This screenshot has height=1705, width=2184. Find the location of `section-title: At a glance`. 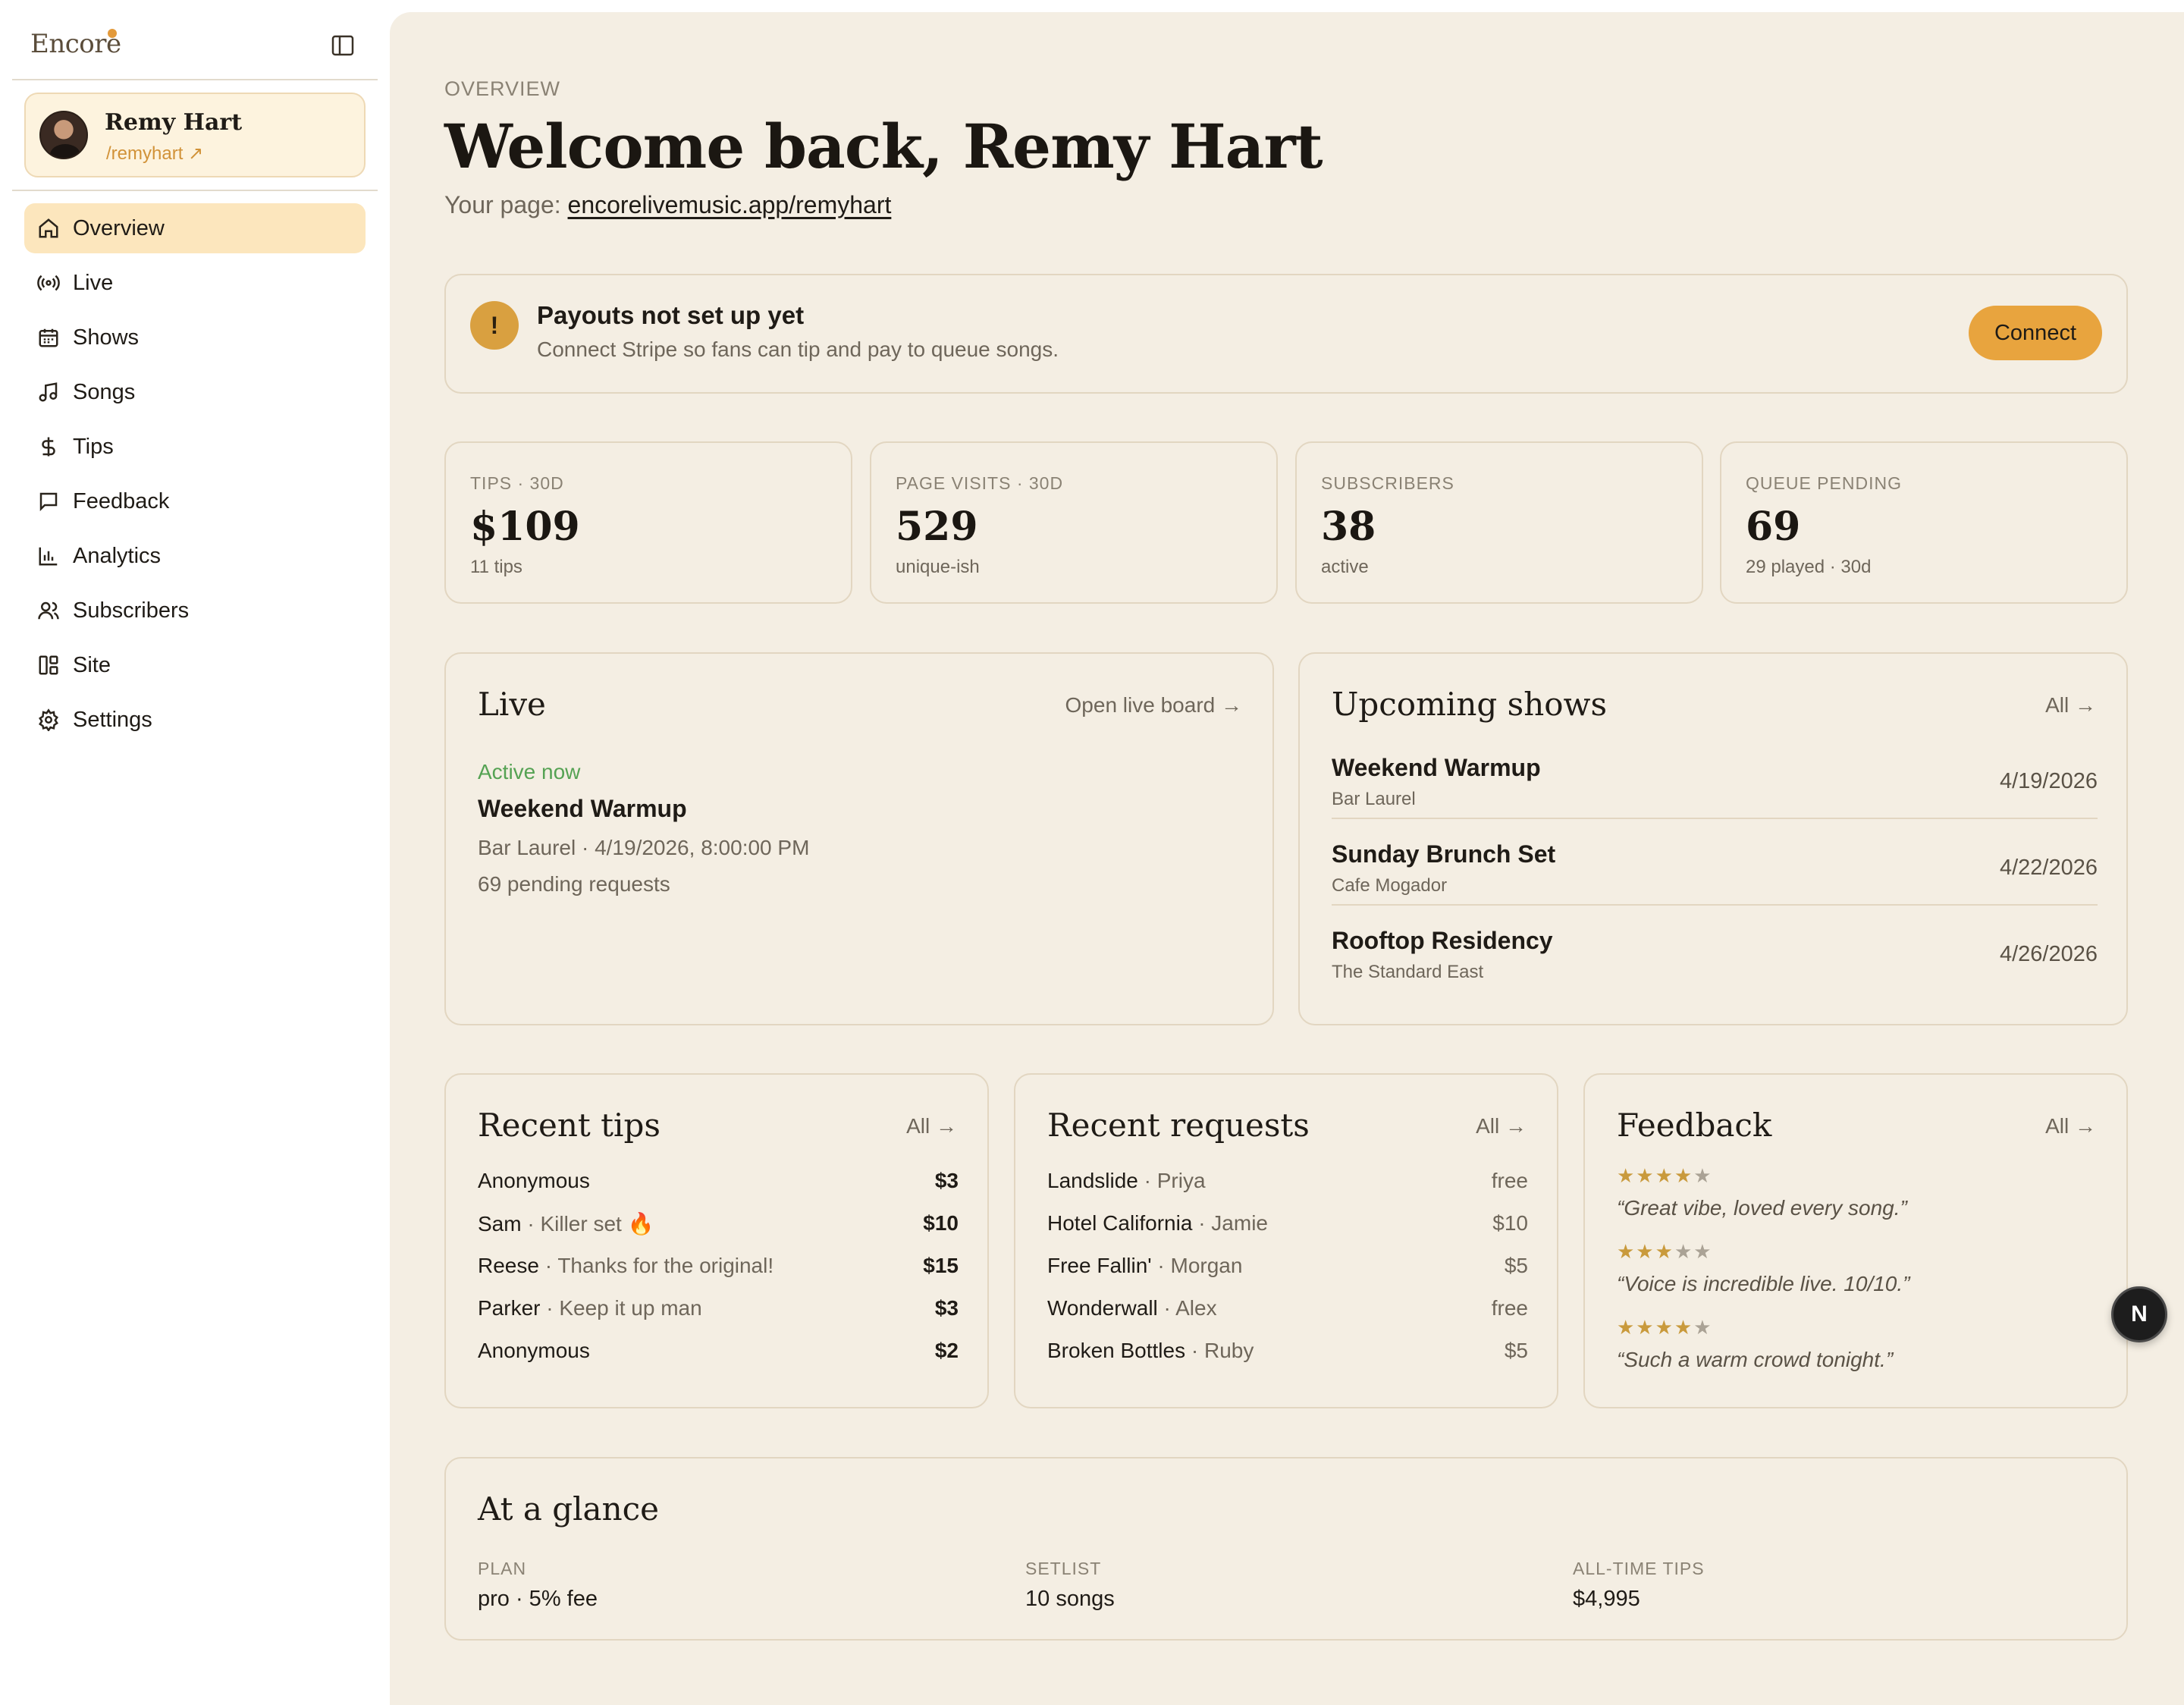

section-title: At a glance is located at coordinates (568, 1509).